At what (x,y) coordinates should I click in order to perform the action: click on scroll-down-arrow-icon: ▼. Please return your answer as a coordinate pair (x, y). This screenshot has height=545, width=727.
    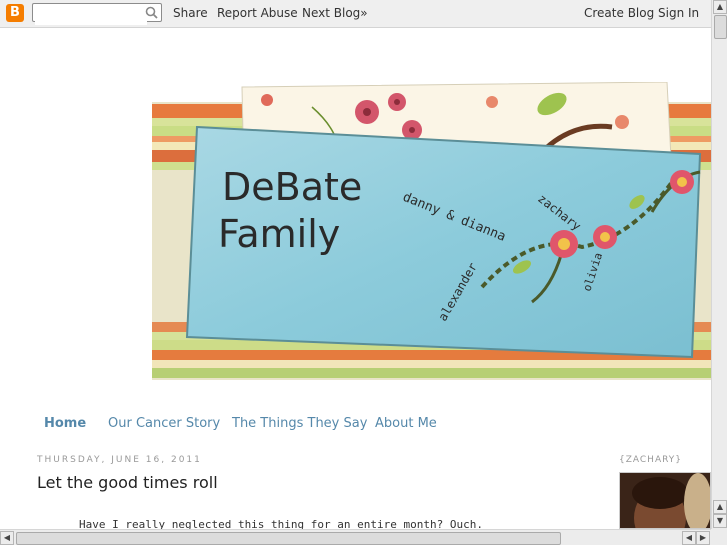
    Looking at the image, I should click on (720, 521).